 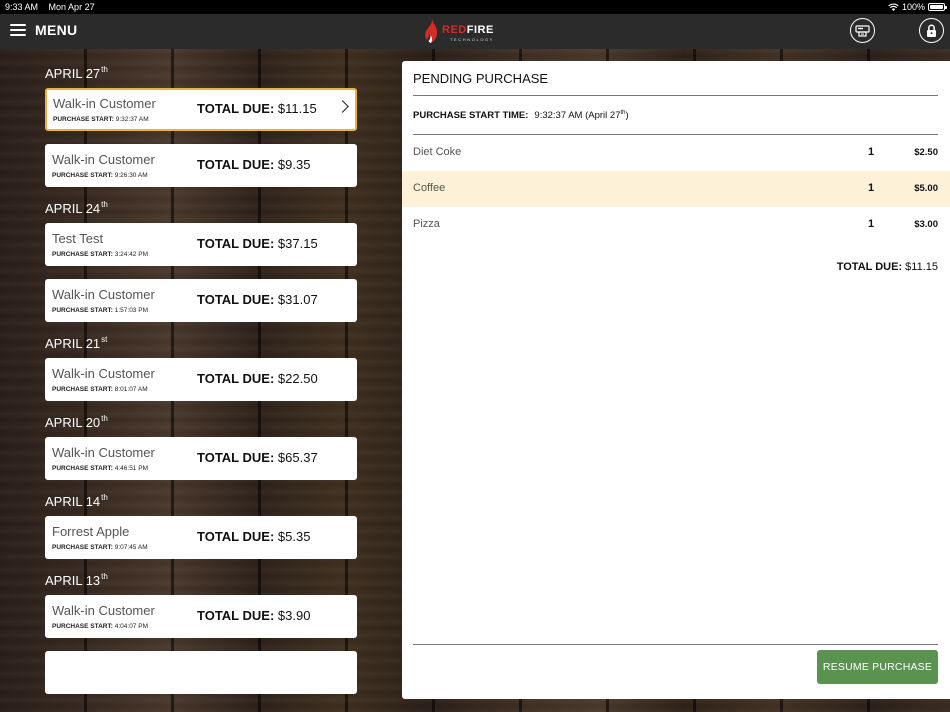 What do you see at coordinates (297, 108) in the screenshot?
I see `total-due-value: $11.15` at bounding box center [297, 108].